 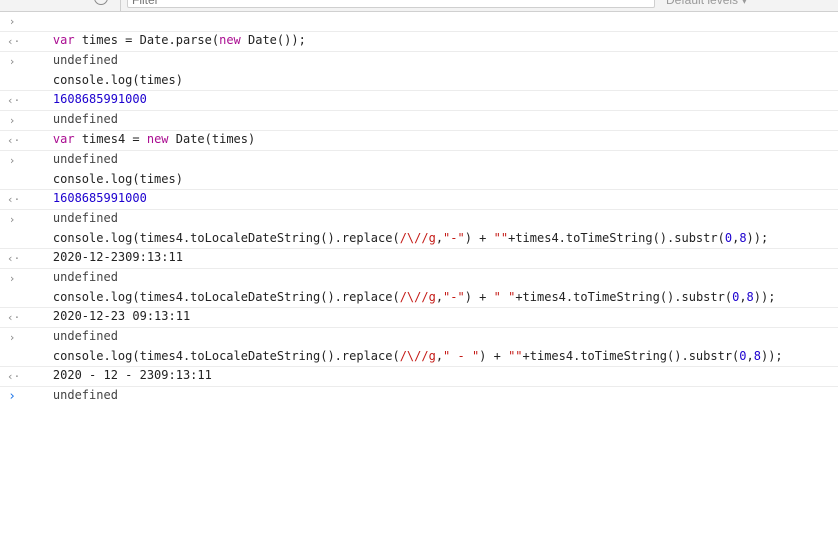 What do you see at coordinates (419, 364) in the screenshot?
I see `console-log-line: 2020 - 12 - 2309:13:11` at bounding box center [419, 364].